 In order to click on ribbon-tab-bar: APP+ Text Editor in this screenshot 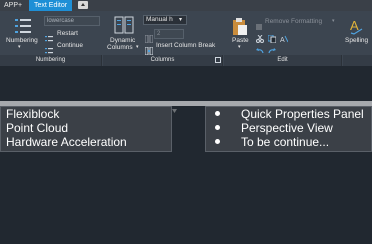, I will do `click(186, 5)`.